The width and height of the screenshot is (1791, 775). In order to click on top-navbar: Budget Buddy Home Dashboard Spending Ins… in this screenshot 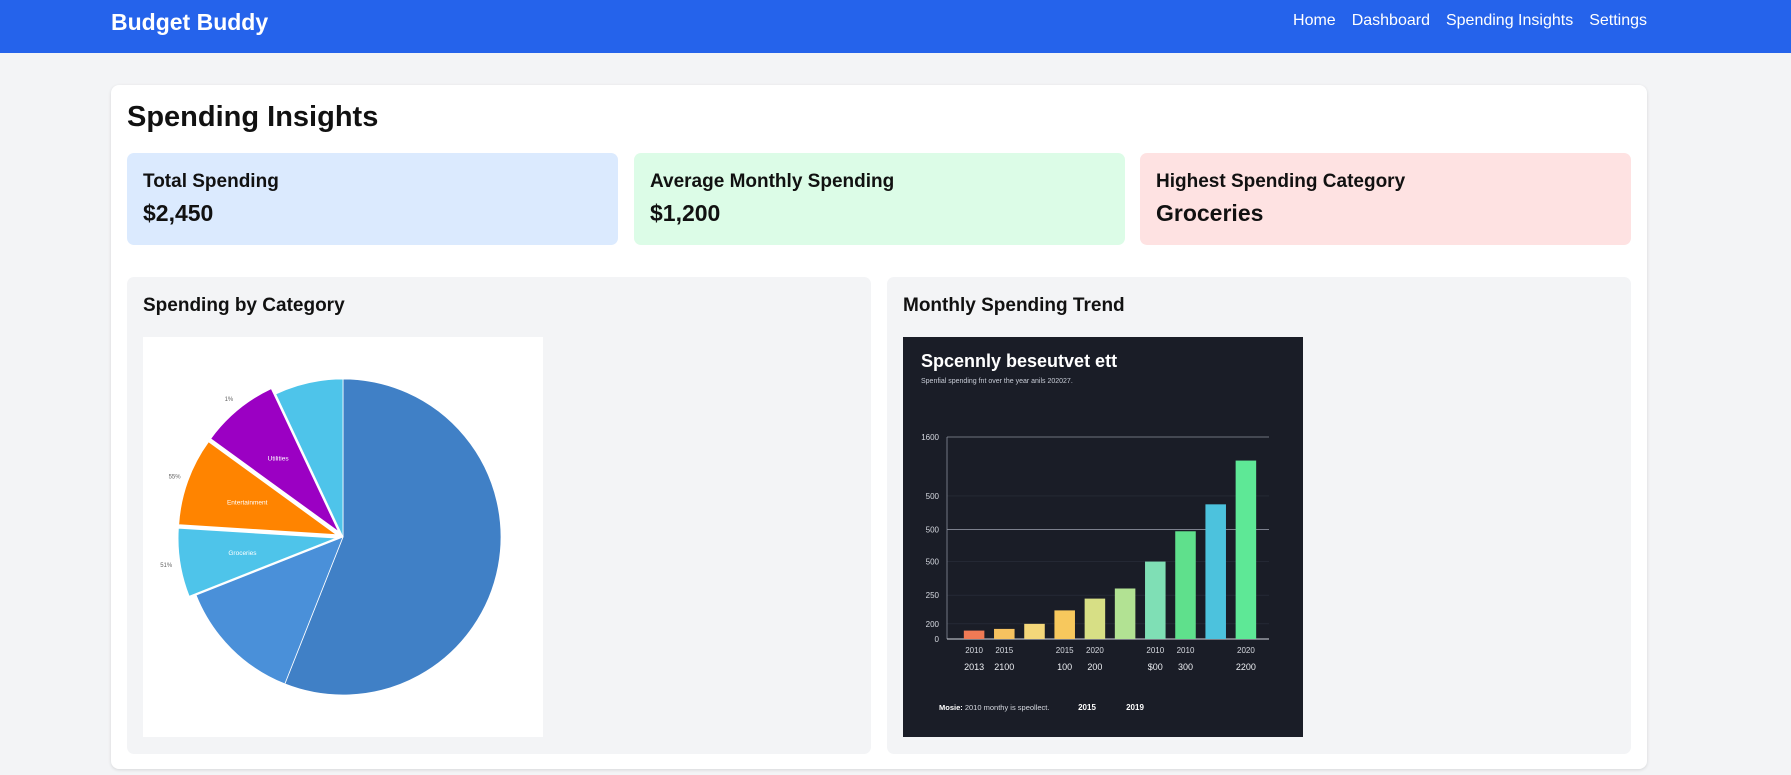, I will do `click(895, 26)`.